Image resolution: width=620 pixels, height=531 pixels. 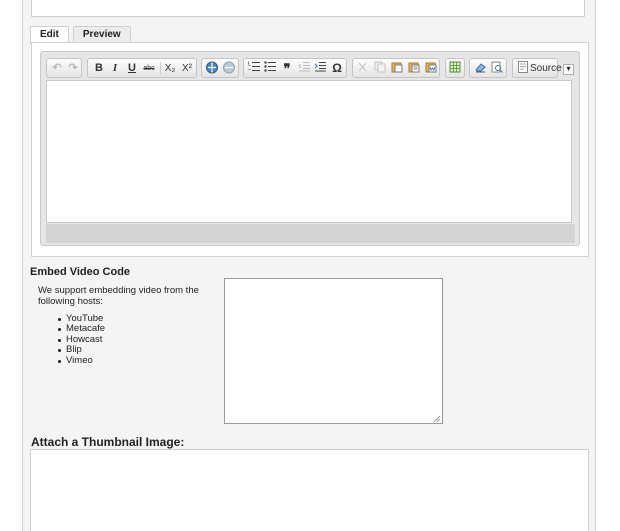 What do you see at coordinates (212, 68) in the screenshot?
I see `link-icon` at bounding box center [212, 68].